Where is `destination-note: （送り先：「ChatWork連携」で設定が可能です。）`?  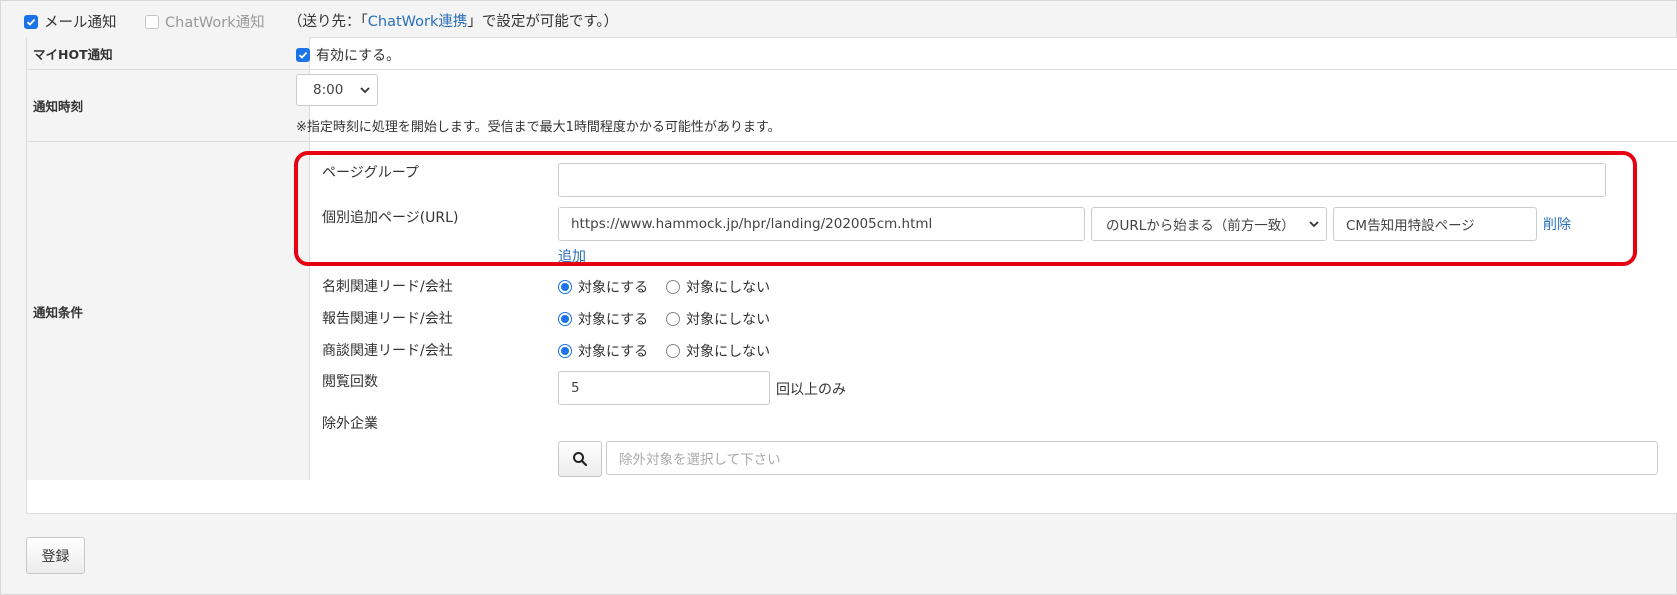 destination-note: （送り先：「ChatWork連携」で設定が可能です。） is located at coordinates (453, 20).